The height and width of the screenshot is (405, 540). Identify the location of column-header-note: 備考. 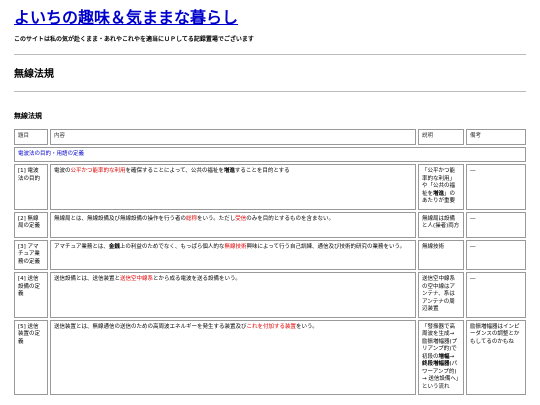
(496, 137).